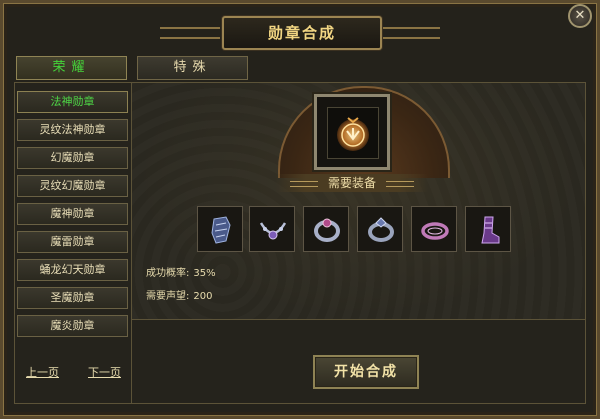 This screenshot has height=419, width=600. What do you see at coordinates (72, 102) in the screenshot?
I see `medal-item-1: 法神勋章` at bounding box center [72, 102].